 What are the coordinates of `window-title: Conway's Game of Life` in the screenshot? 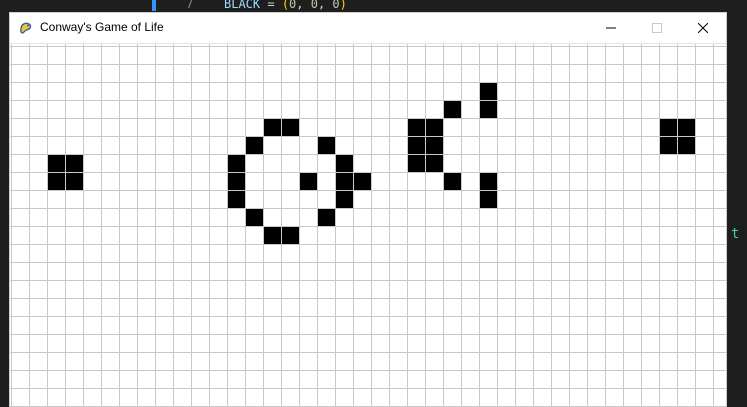 It's located at (102, 27).